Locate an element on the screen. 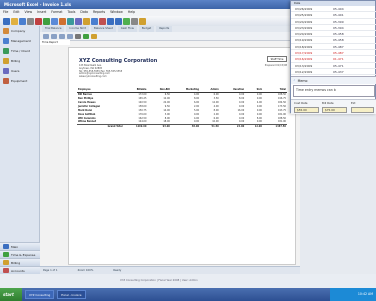 Image resolution: width=376 pixels, height=301 pixels. equipment-icon is located at coordinates (6, 81).